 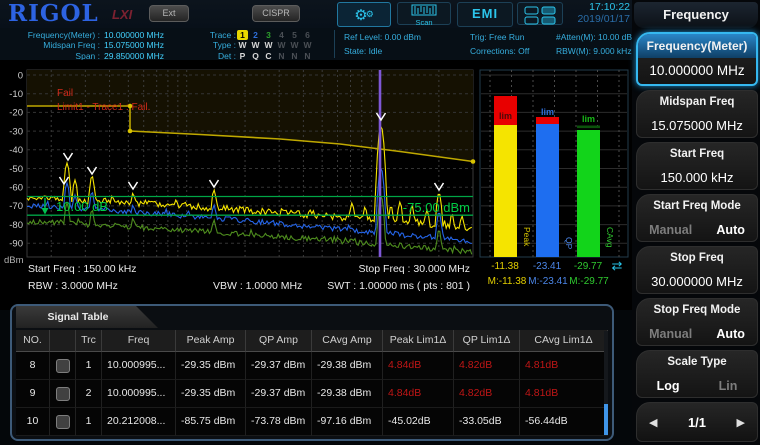 I want to click on table-cell: 9, so click(x=33, y=394).